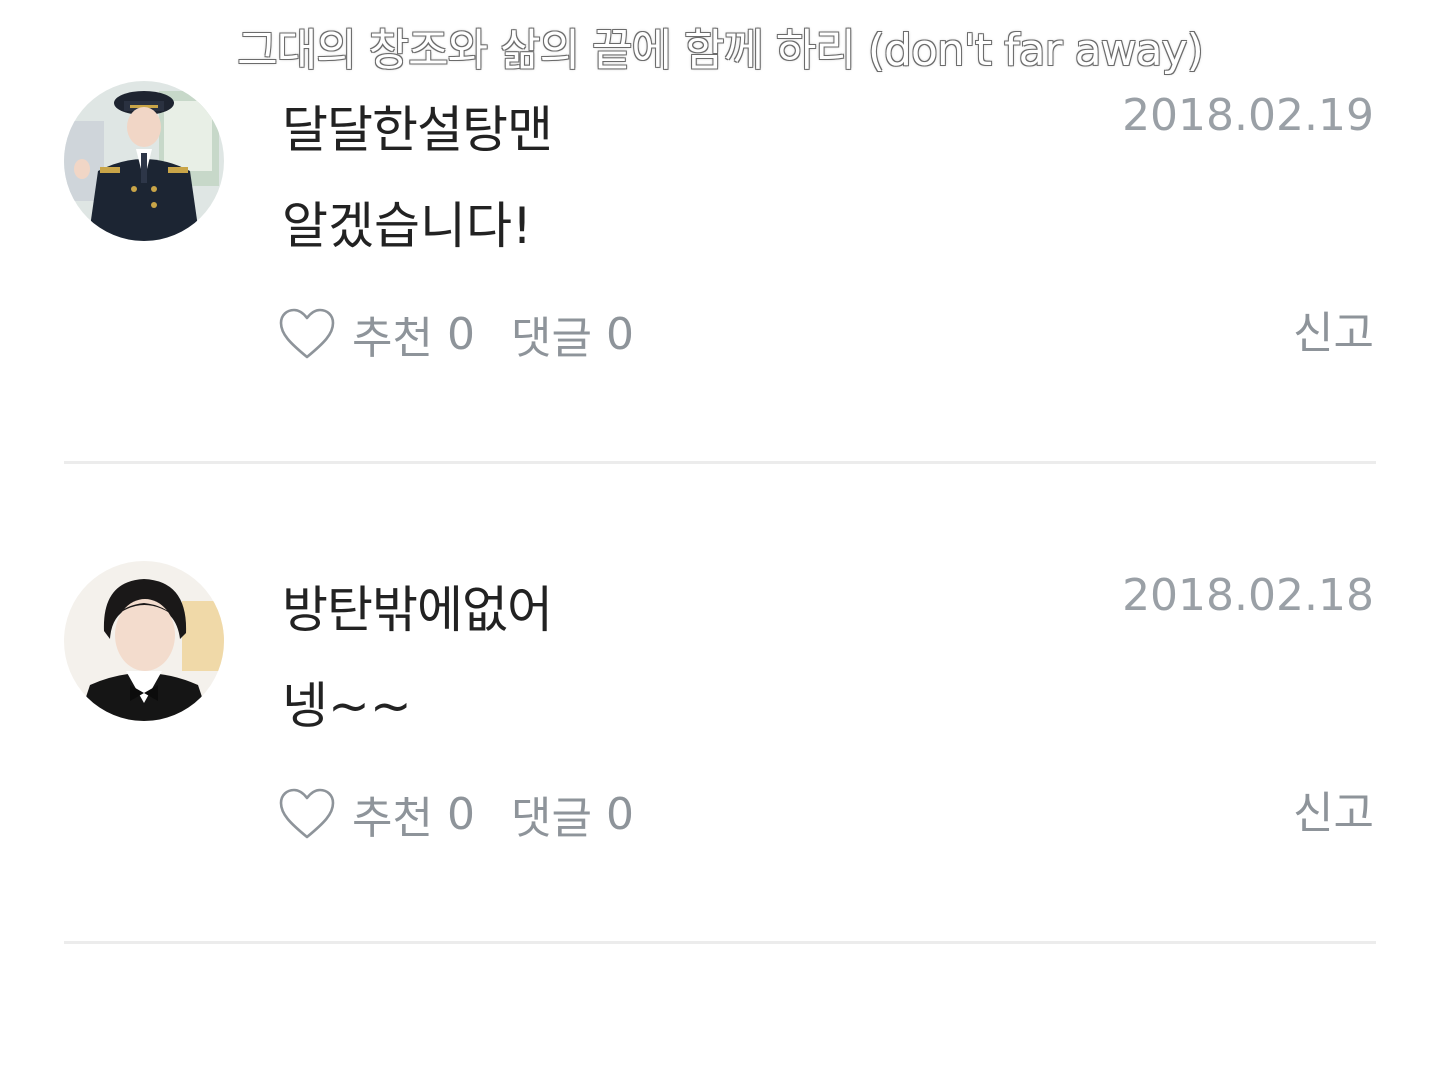 This screenshot has height=1080, width=1440. I want to click on comment-username: 방탄밖에없어, so click(417, 606).